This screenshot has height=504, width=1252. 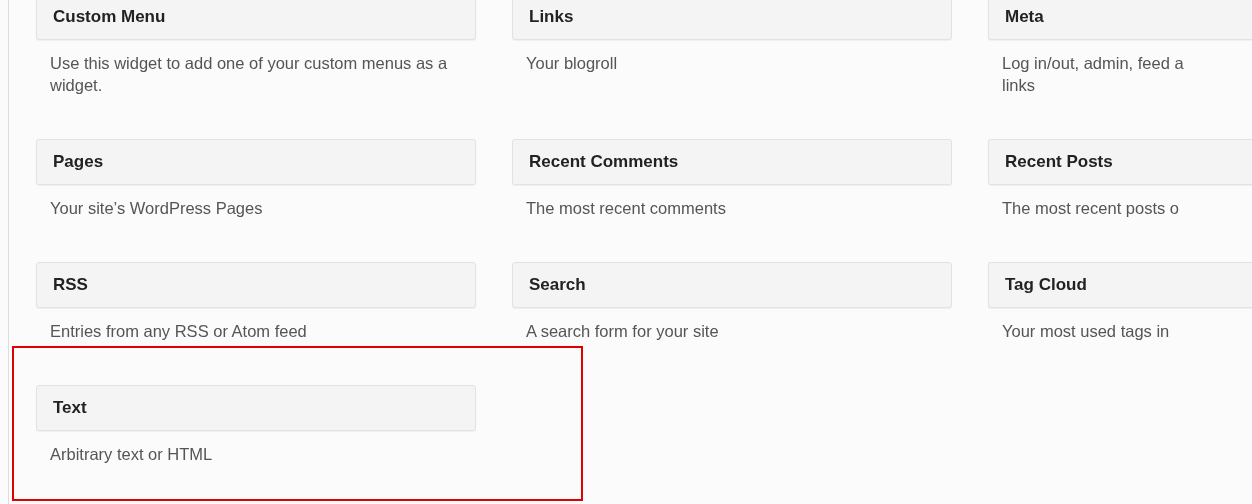 What do you see at coordinates (1120, 20) in the screenshot?
I see `widget-title-bar: Meta` at bounding box center [1120, 20].